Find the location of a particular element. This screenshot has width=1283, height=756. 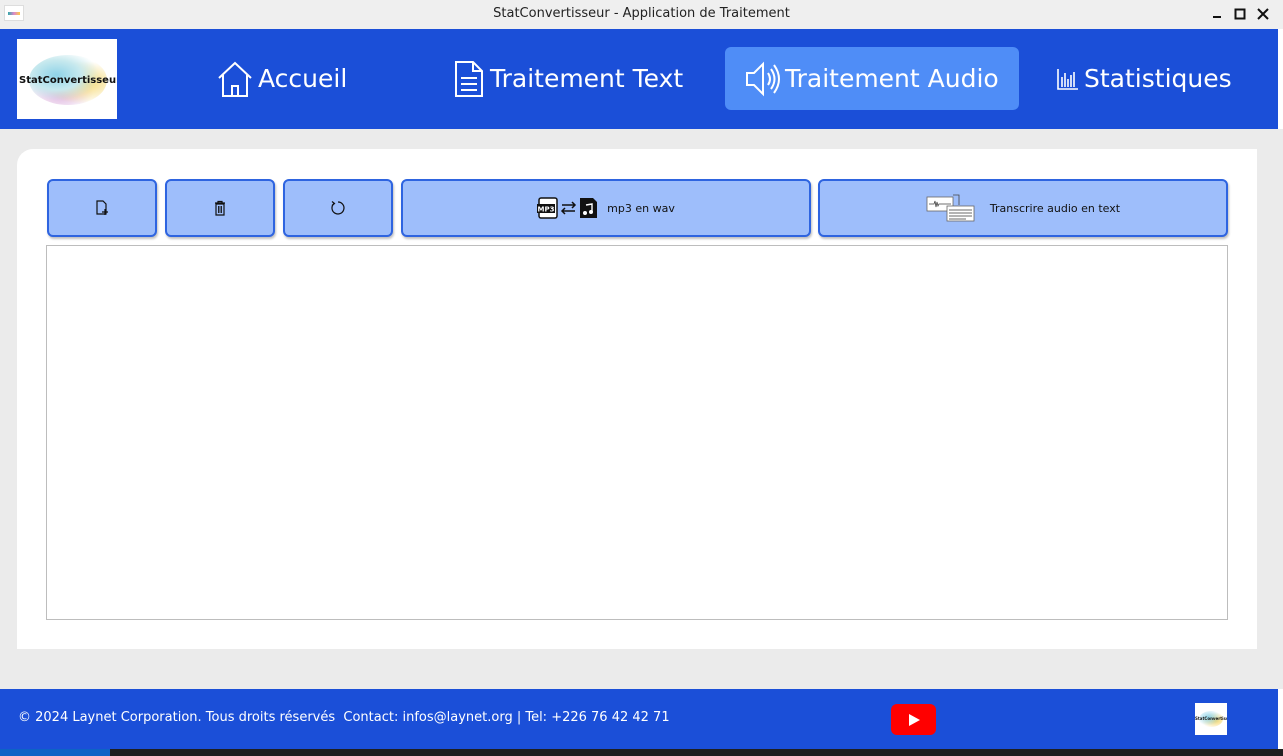

nav-label: Traitement Text is located at coordinates (587, 78).